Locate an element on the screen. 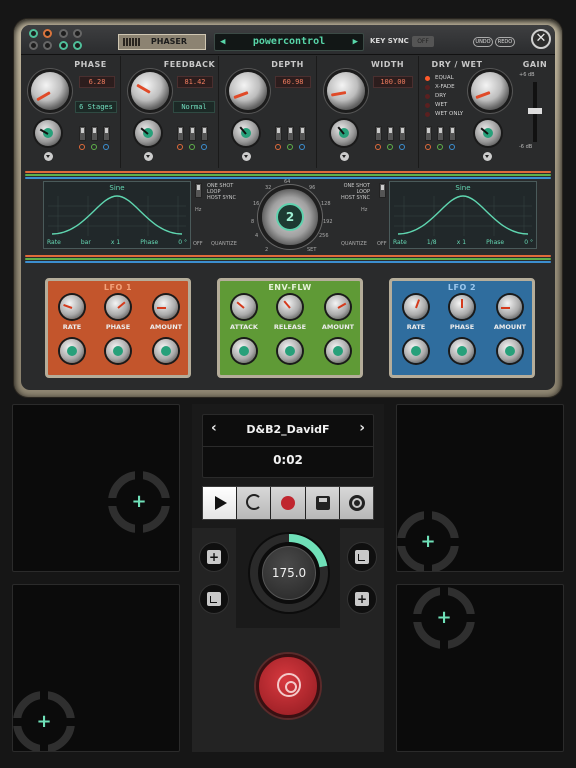 This screenshot has height=768, width=576. next-preset-icon: ▶ is located at coordinates (355, 42).